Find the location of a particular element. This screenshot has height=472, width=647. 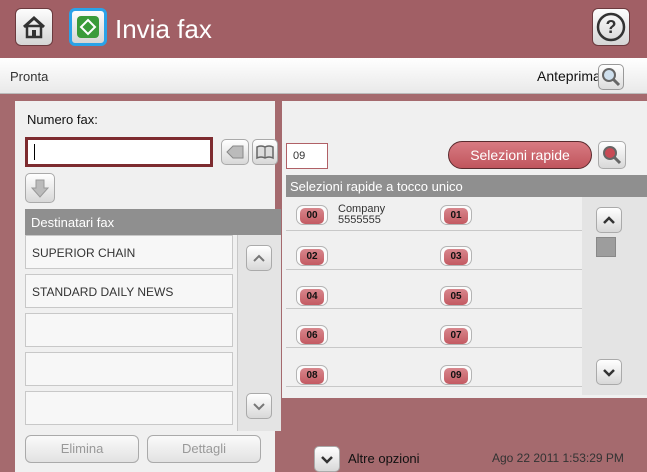

backspace-icon is located at coordinates (235, 152).